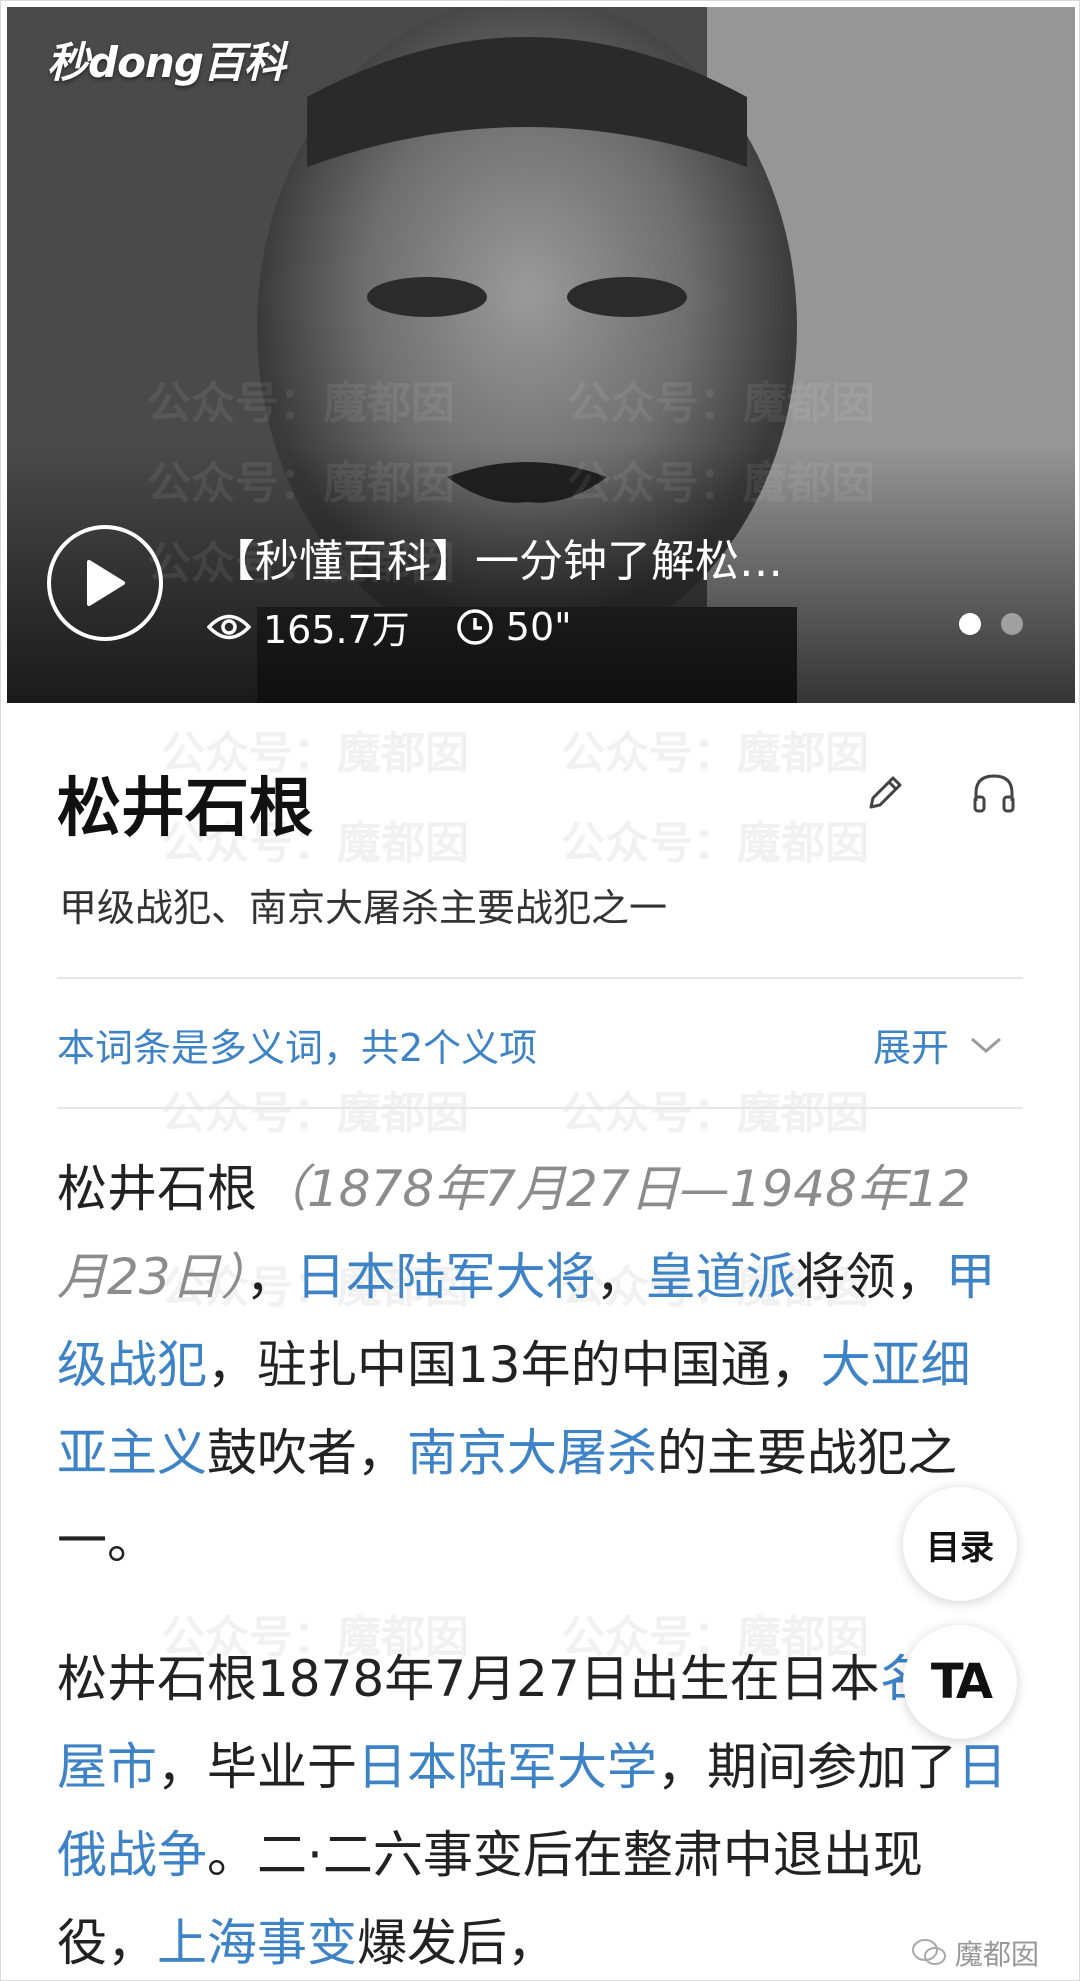  I want to click on eye-icon, so click(229, 626).